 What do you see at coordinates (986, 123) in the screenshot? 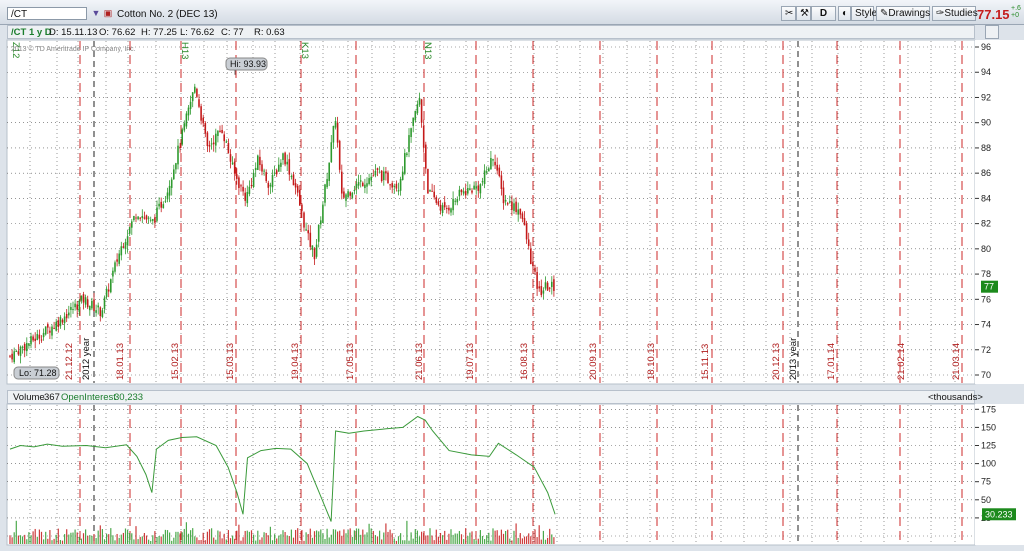
I see `price-tick-label: 90` at bounding box center [986, 123].